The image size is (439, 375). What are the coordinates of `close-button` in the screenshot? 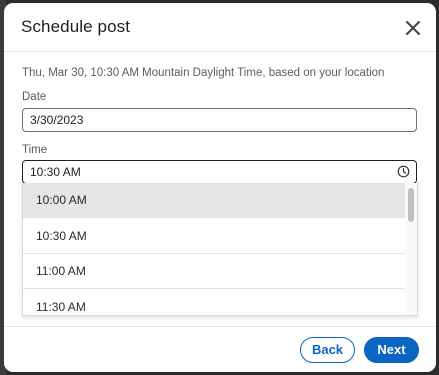 It's located at (413, 28).